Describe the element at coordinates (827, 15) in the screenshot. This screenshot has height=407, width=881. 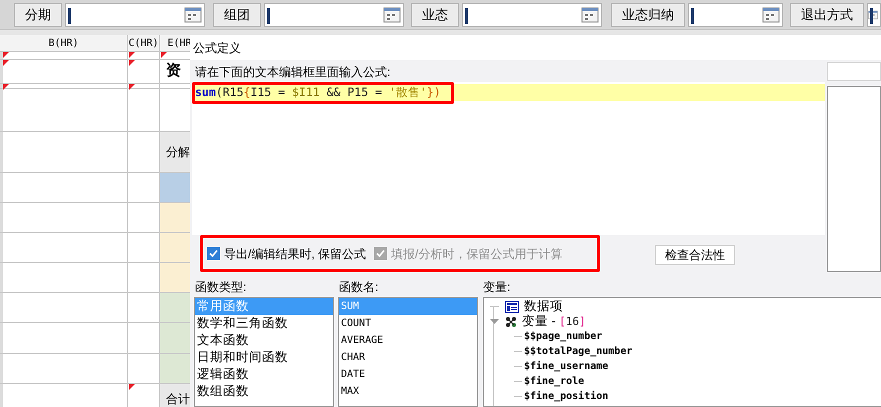
I see `filter-label: 退出方式` at that location.